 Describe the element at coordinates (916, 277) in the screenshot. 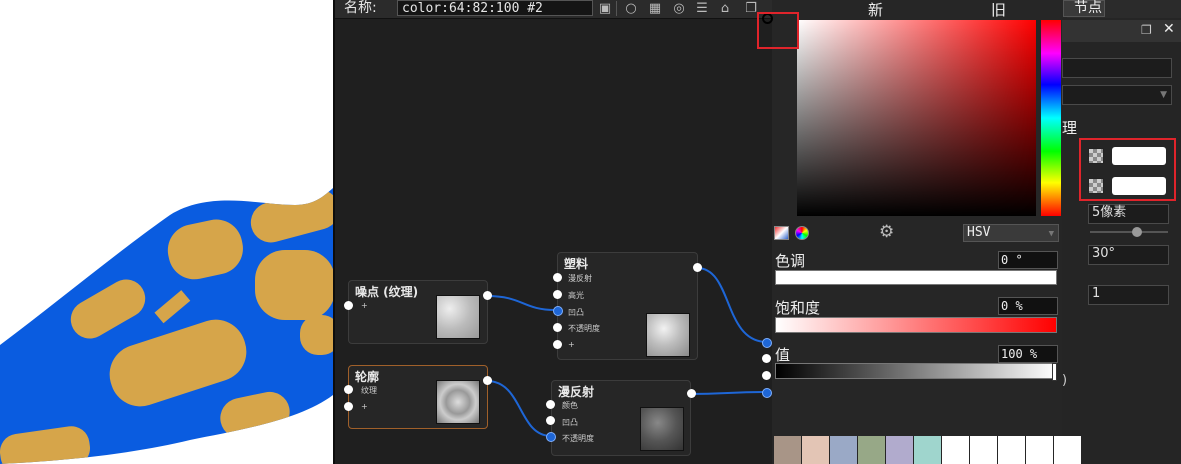

I see `hue-slider` at that location.